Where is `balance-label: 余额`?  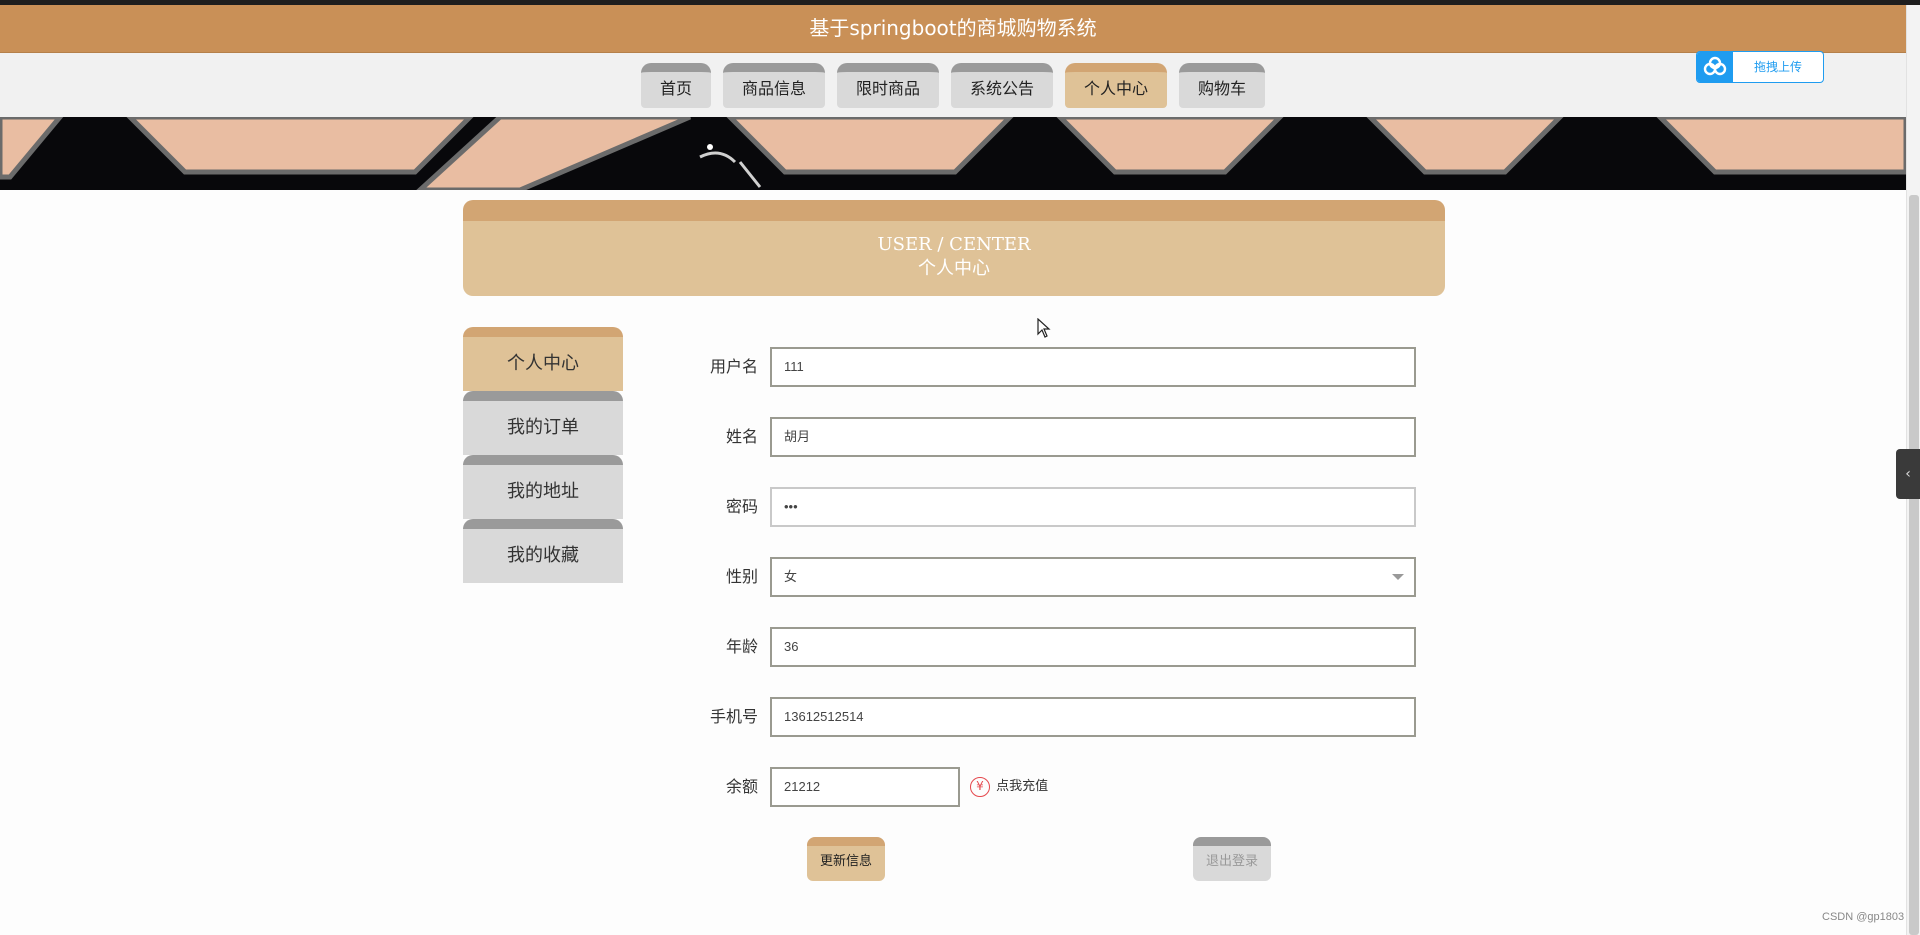 balance-label: 余额 is located at coordinates (741, 786).